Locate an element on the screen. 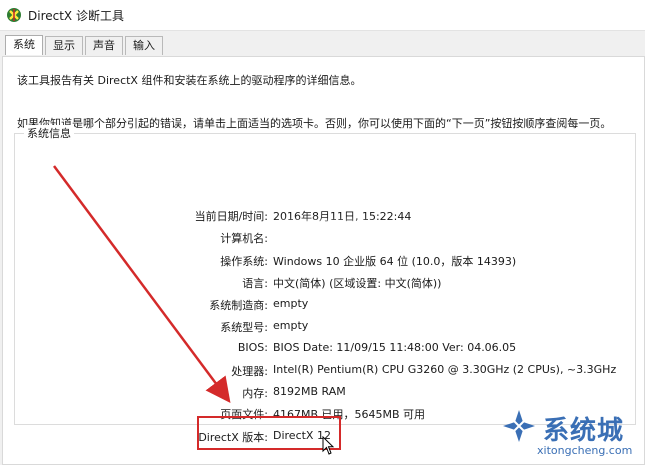  tab-input: 输入 is located at coordinates (144, 45).